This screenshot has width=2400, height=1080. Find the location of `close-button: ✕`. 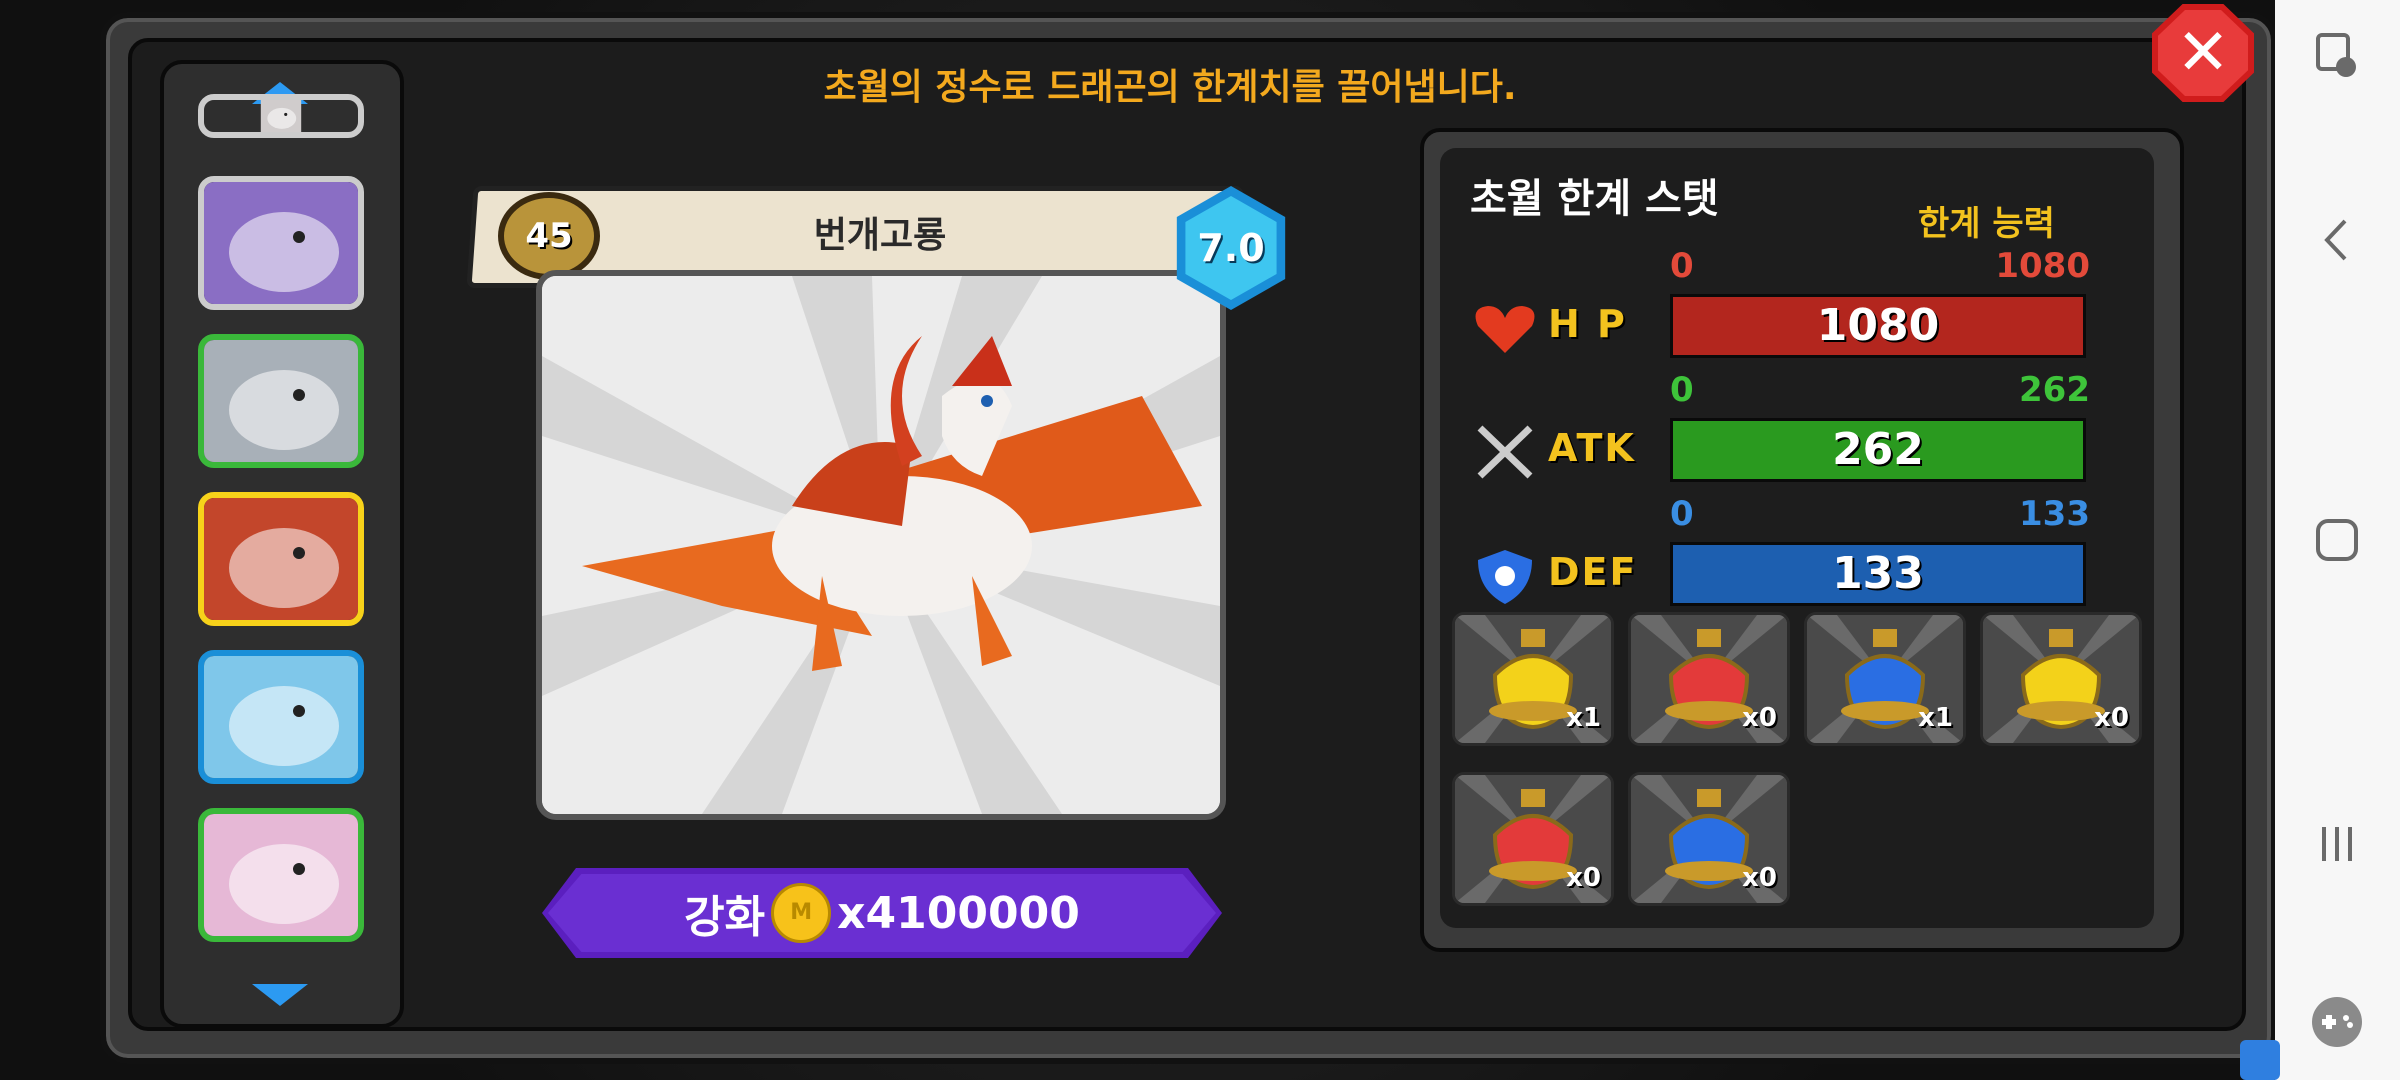

close-button: ✕ is located at coordinates (2203, 53).